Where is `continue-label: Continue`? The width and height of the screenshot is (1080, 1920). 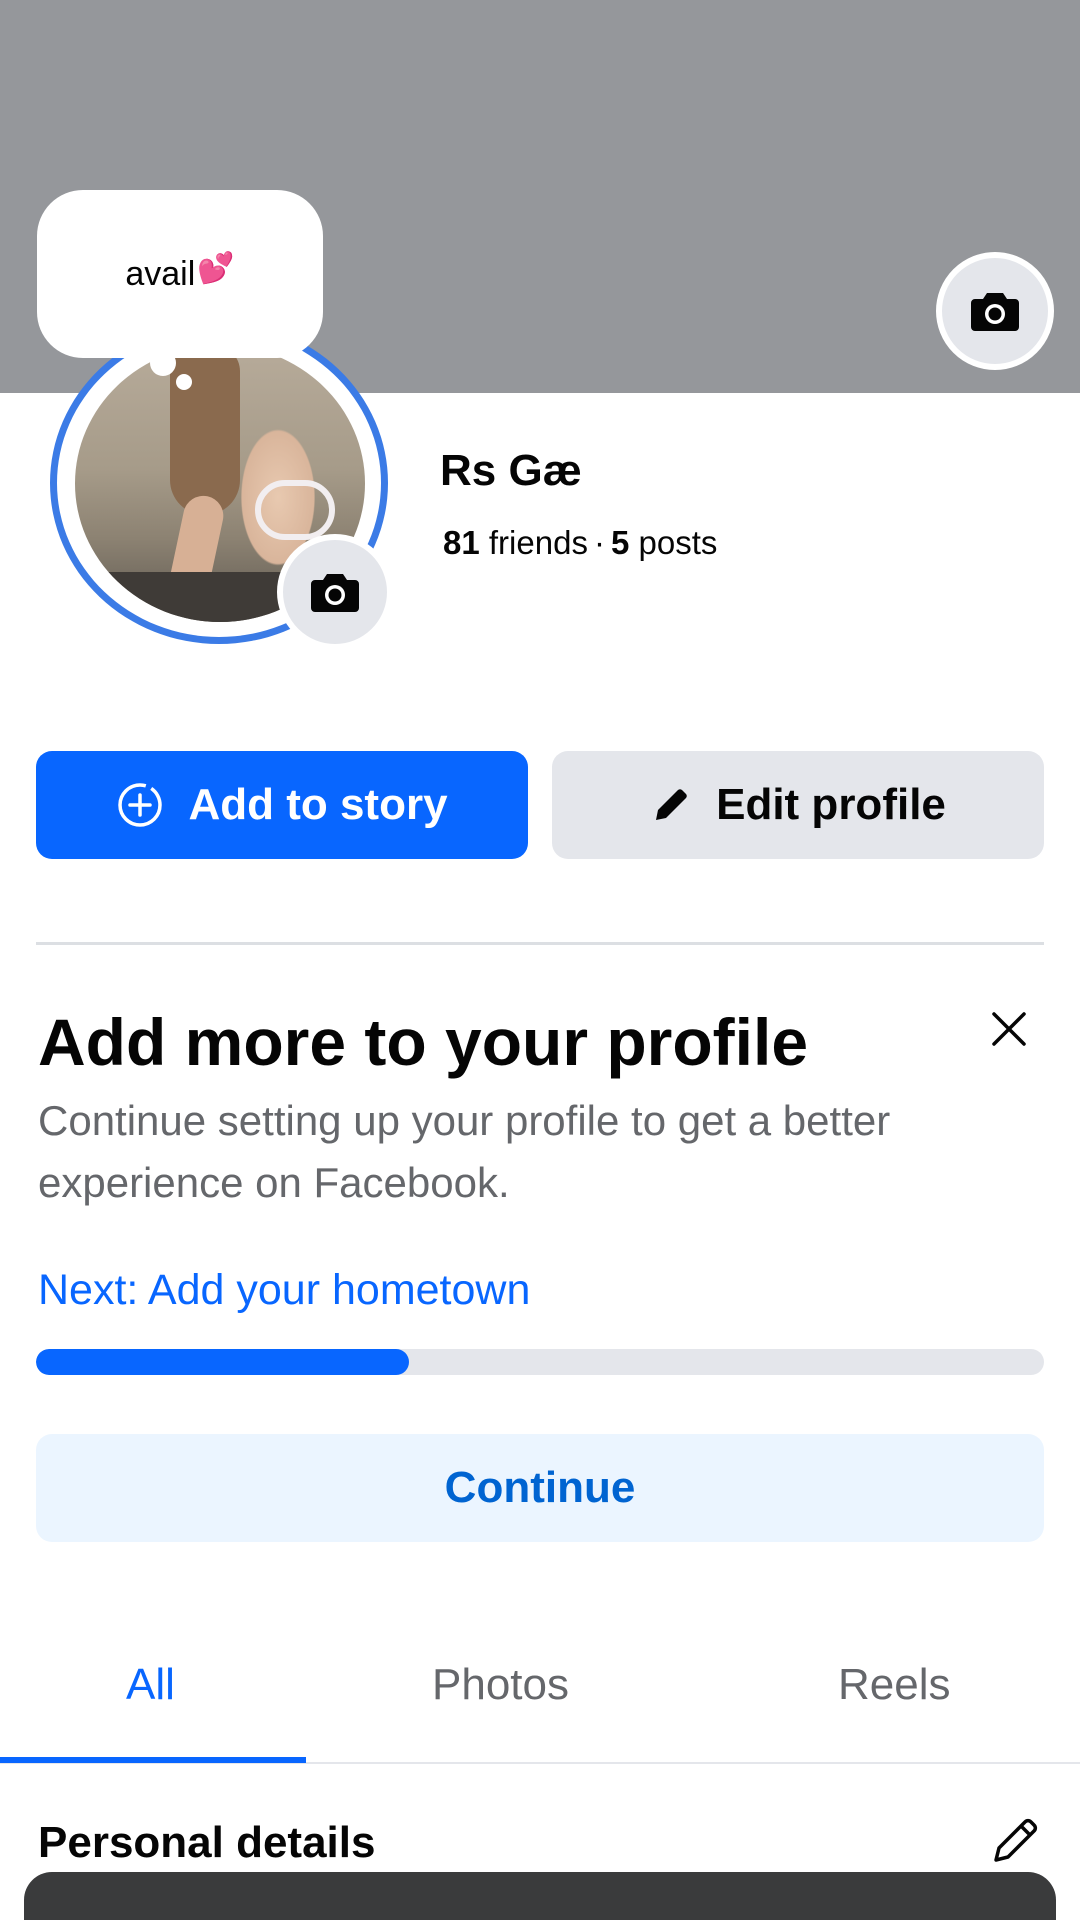
continue-label: Continue is located at coordinates (540, 1487).